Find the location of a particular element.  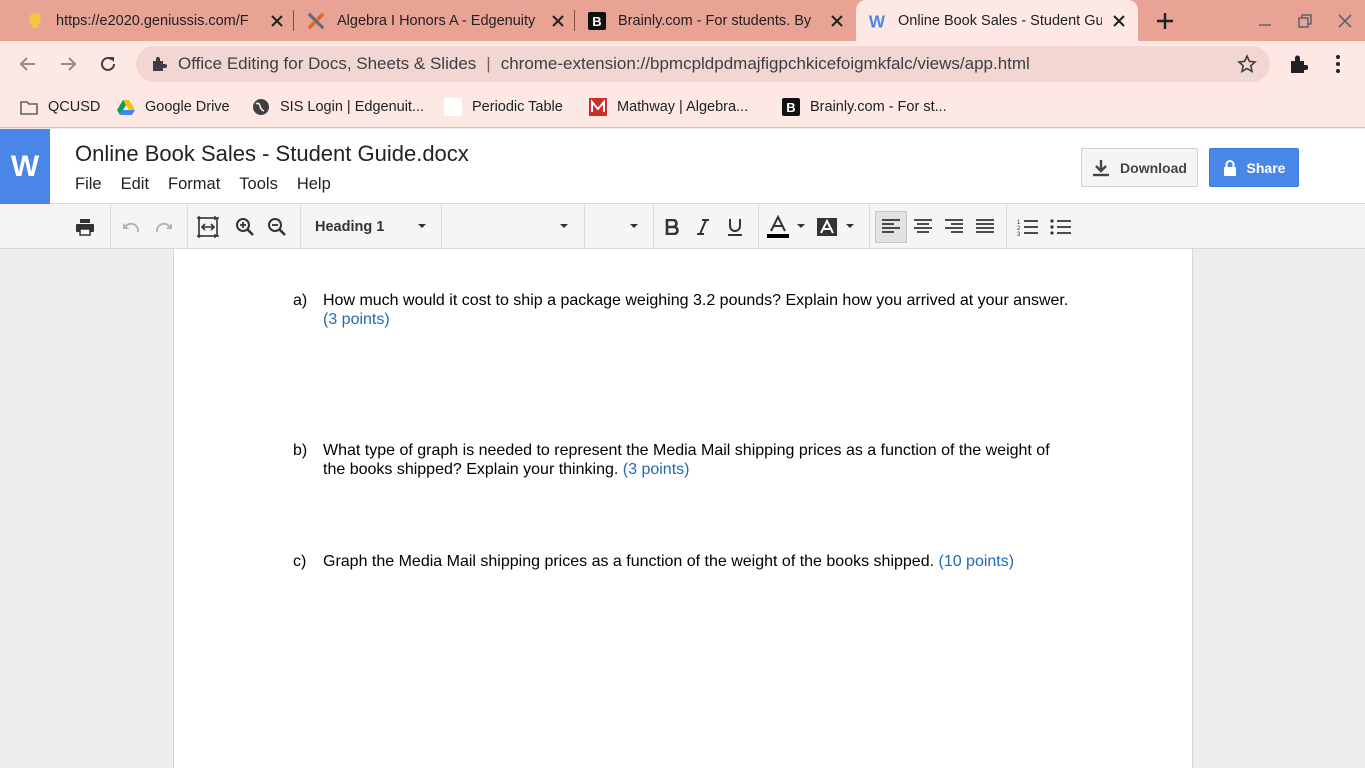

bookmark-google-drive: Google Drive is located at coordinates (173, 107).